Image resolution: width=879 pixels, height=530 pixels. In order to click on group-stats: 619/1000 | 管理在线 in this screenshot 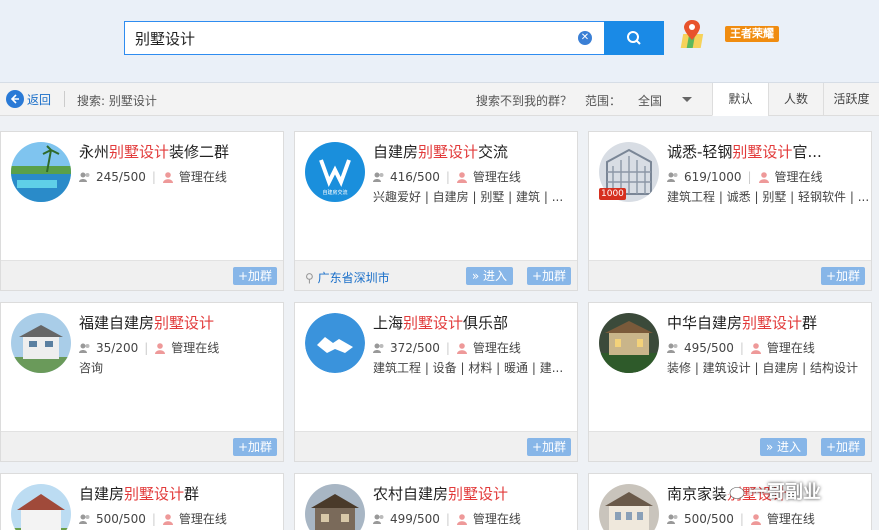, I will do `click(745, 176)`.